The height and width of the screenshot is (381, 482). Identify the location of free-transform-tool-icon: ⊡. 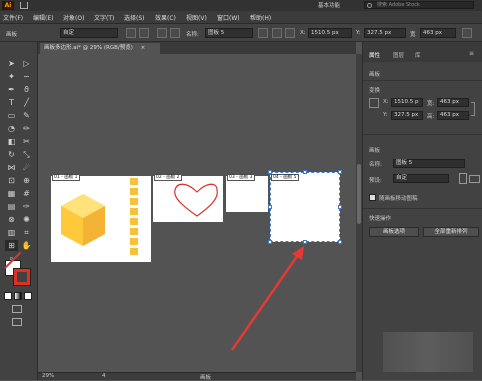
(11, 180).